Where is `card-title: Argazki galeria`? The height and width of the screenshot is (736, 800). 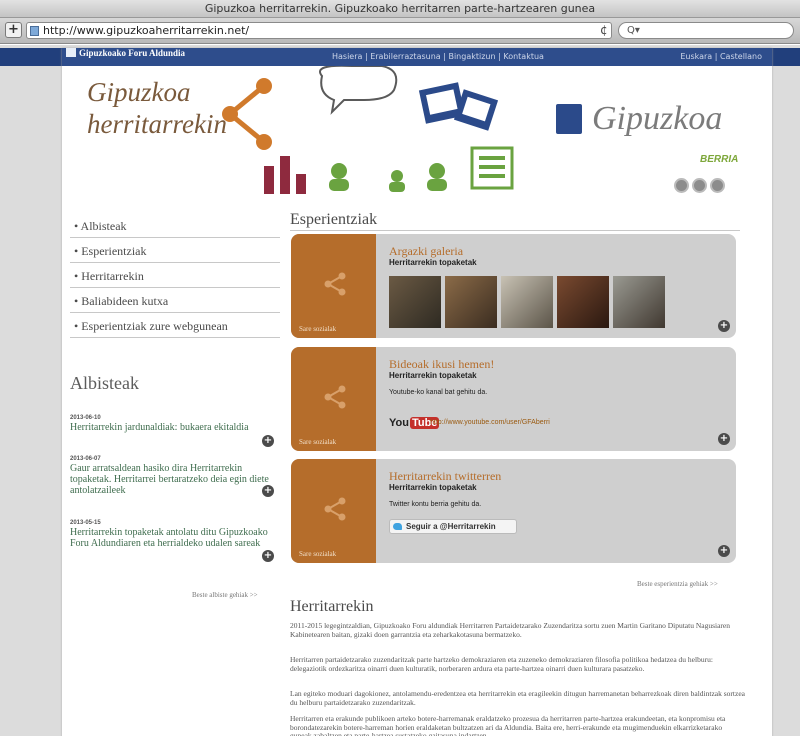 card-title: Argazki galeria is located at coordinates (426, 251).